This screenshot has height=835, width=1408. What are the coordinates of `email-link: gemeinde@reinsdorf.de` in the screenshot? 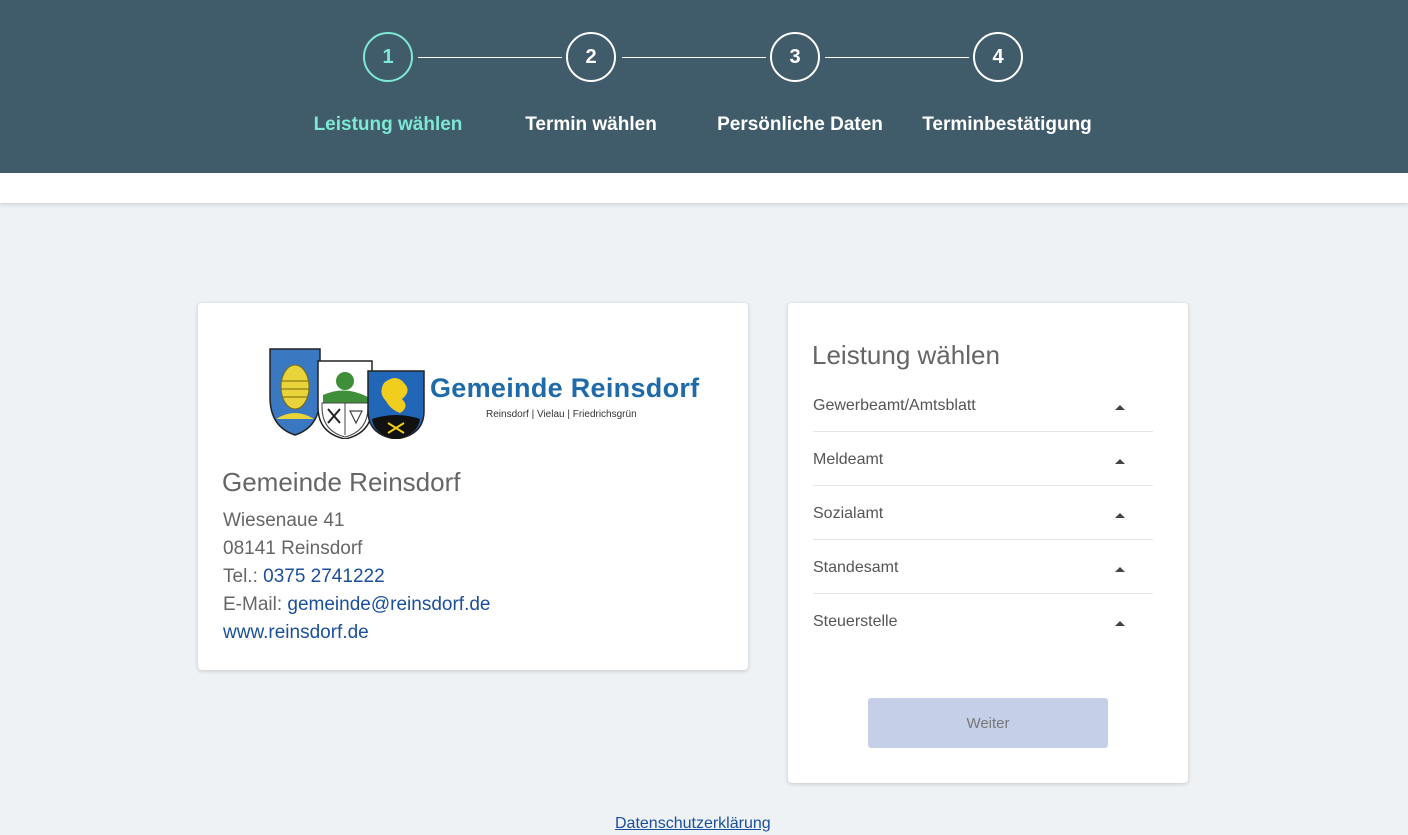 It's located at (388, 604).